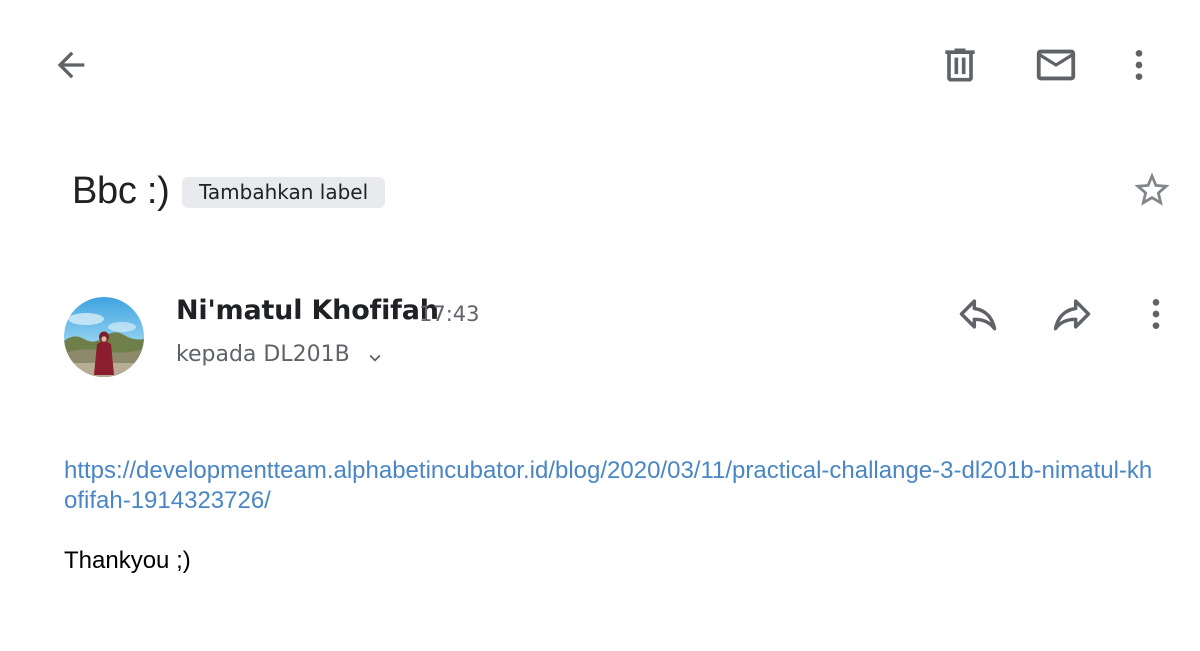 The height and width of the screenshot is (651, 1200). I want to click on star-outline-icon, so click(1152, 189).